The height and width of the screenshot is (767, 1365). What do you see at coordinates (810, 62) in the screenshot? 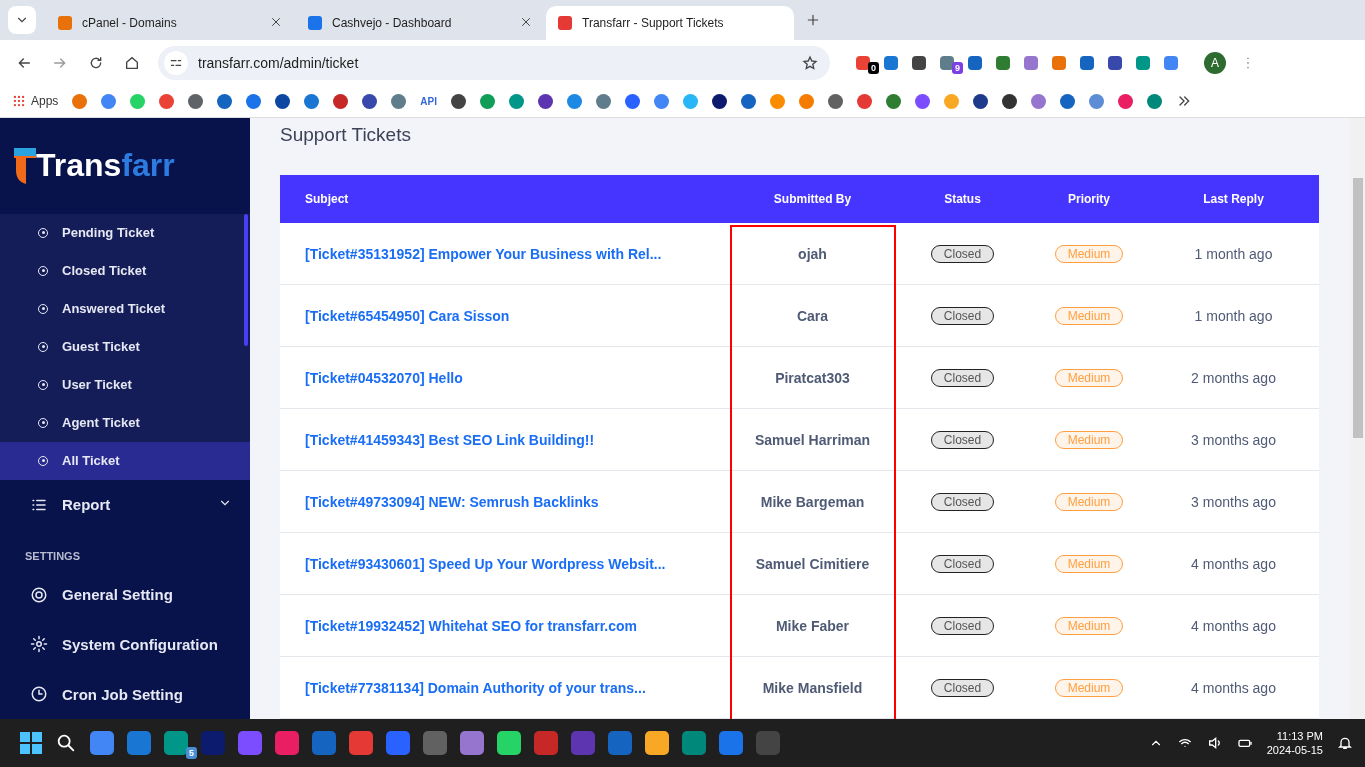
I see `star-icon` at bounding box center [810, 62].